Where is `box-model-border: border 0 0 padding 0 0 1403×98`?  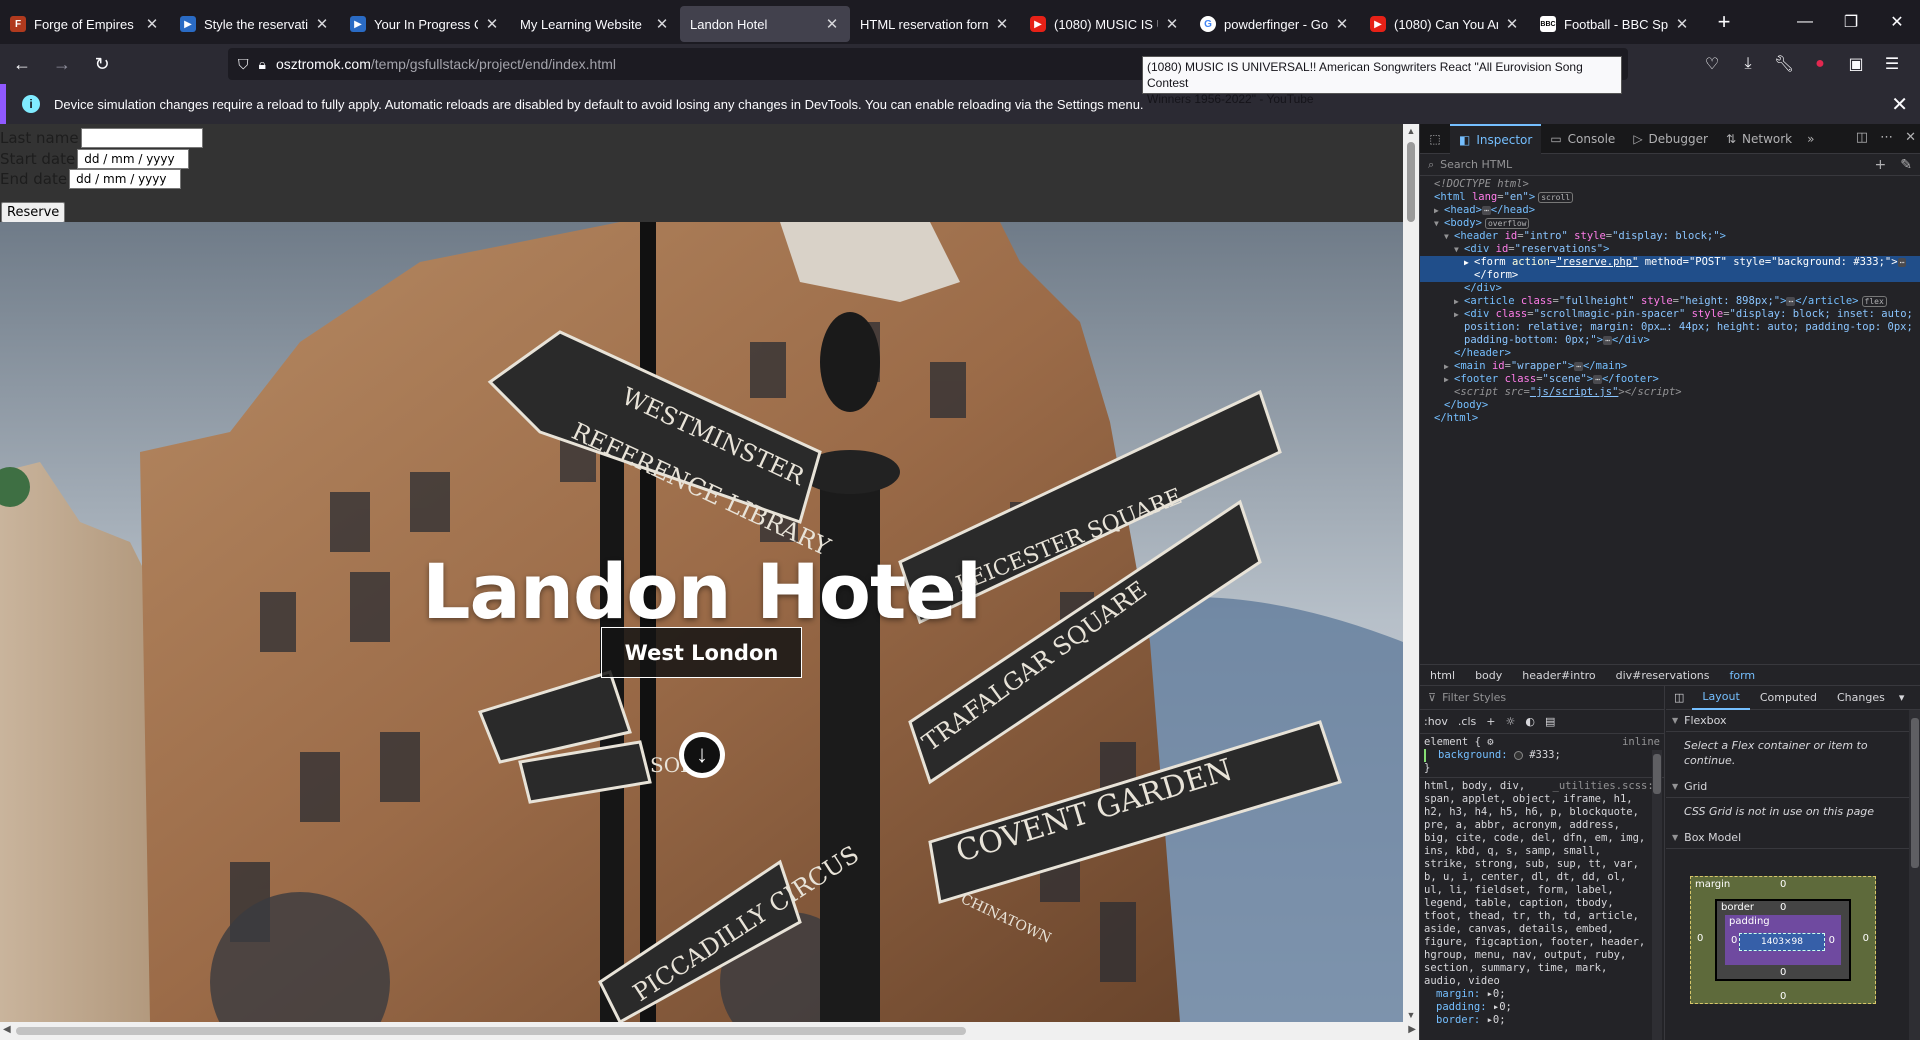 box-model-border: border 0 0 padding 0 0 1403×98 is located at coordinates (1783, 940).